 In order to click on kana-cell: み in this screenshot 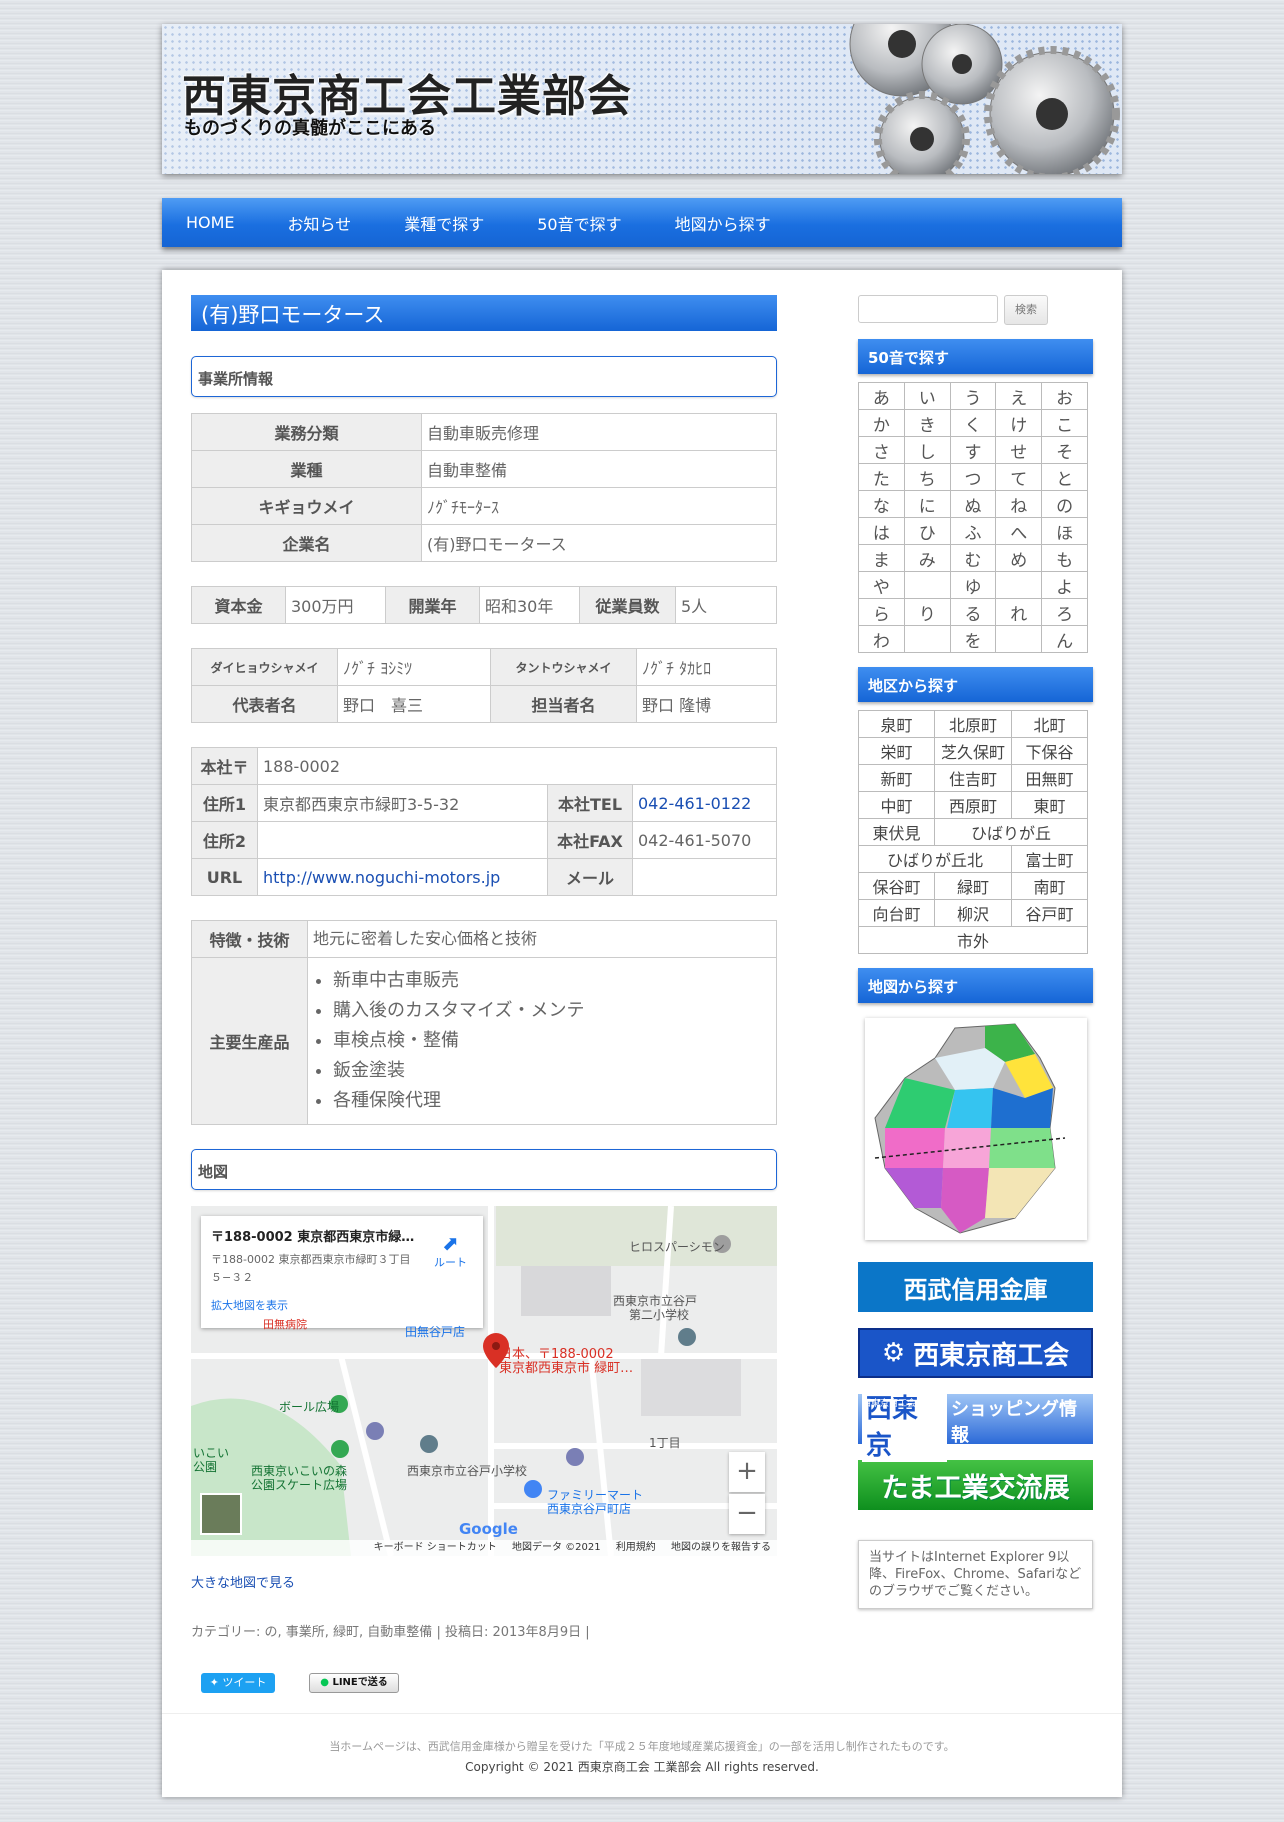, I will do `click(927, 558)`.